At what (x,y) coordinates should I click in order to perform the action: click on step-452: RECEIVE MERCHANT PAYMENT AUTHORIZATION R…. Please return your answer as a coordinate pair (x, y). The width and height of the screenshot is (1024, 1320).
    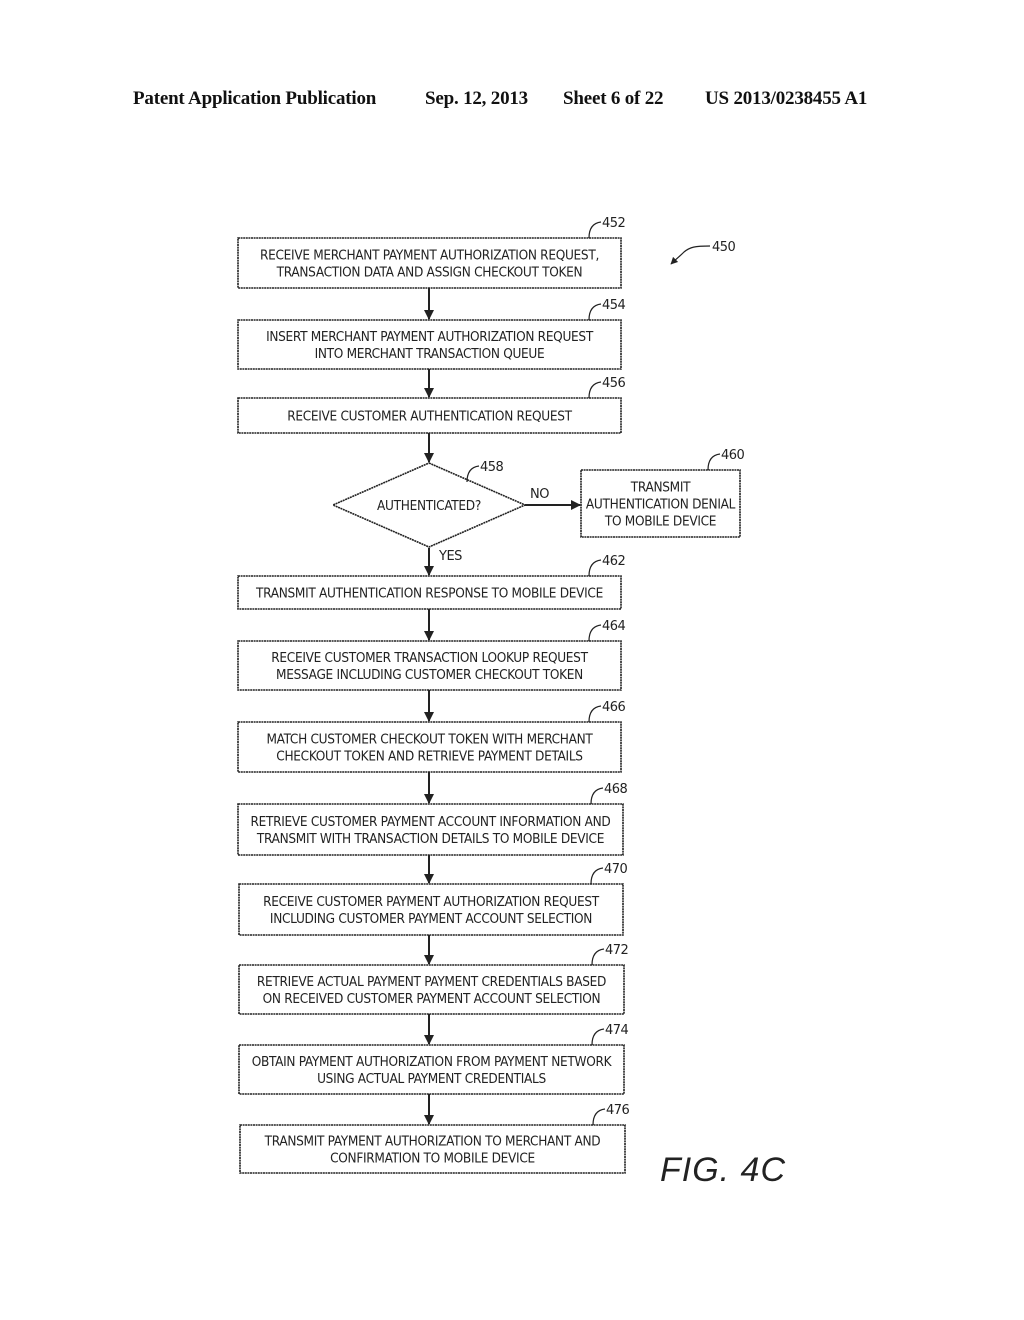
    Looking at the image, I should click on (431, 252).